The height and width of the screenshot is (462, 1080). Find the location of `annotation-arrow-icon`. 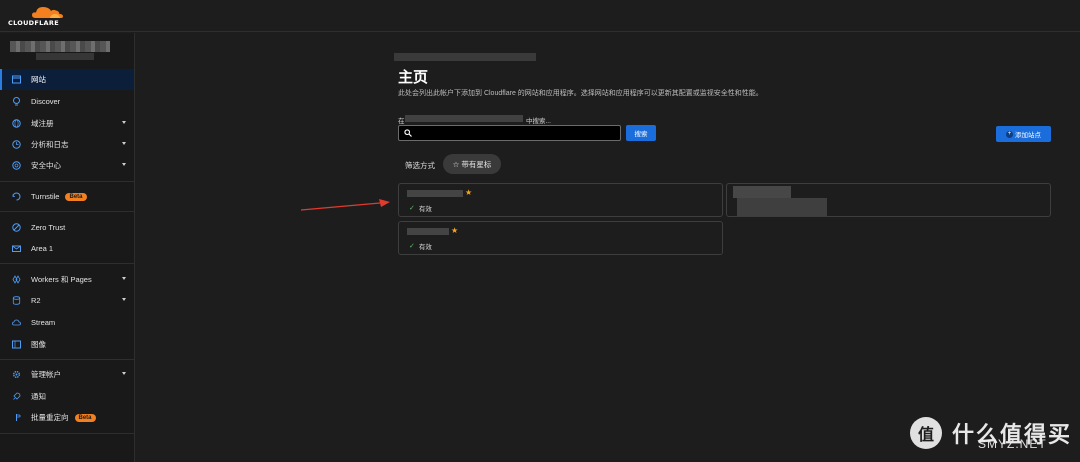

annotation-arrow-icon is located at coordinates (345, 205).